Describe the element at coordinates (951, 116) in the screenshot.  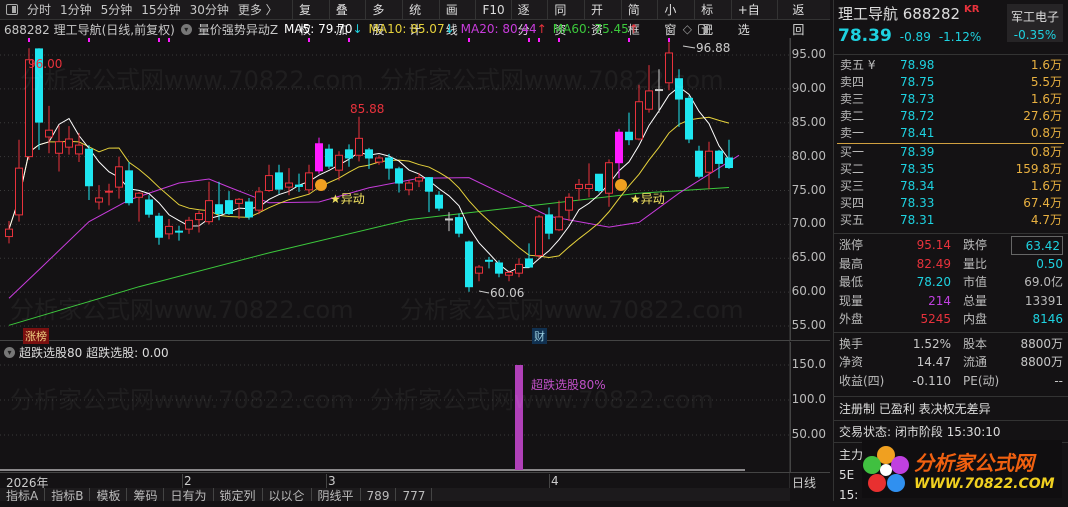
I see `order-book-row: 卖二 78.72 27.6万` at that location.